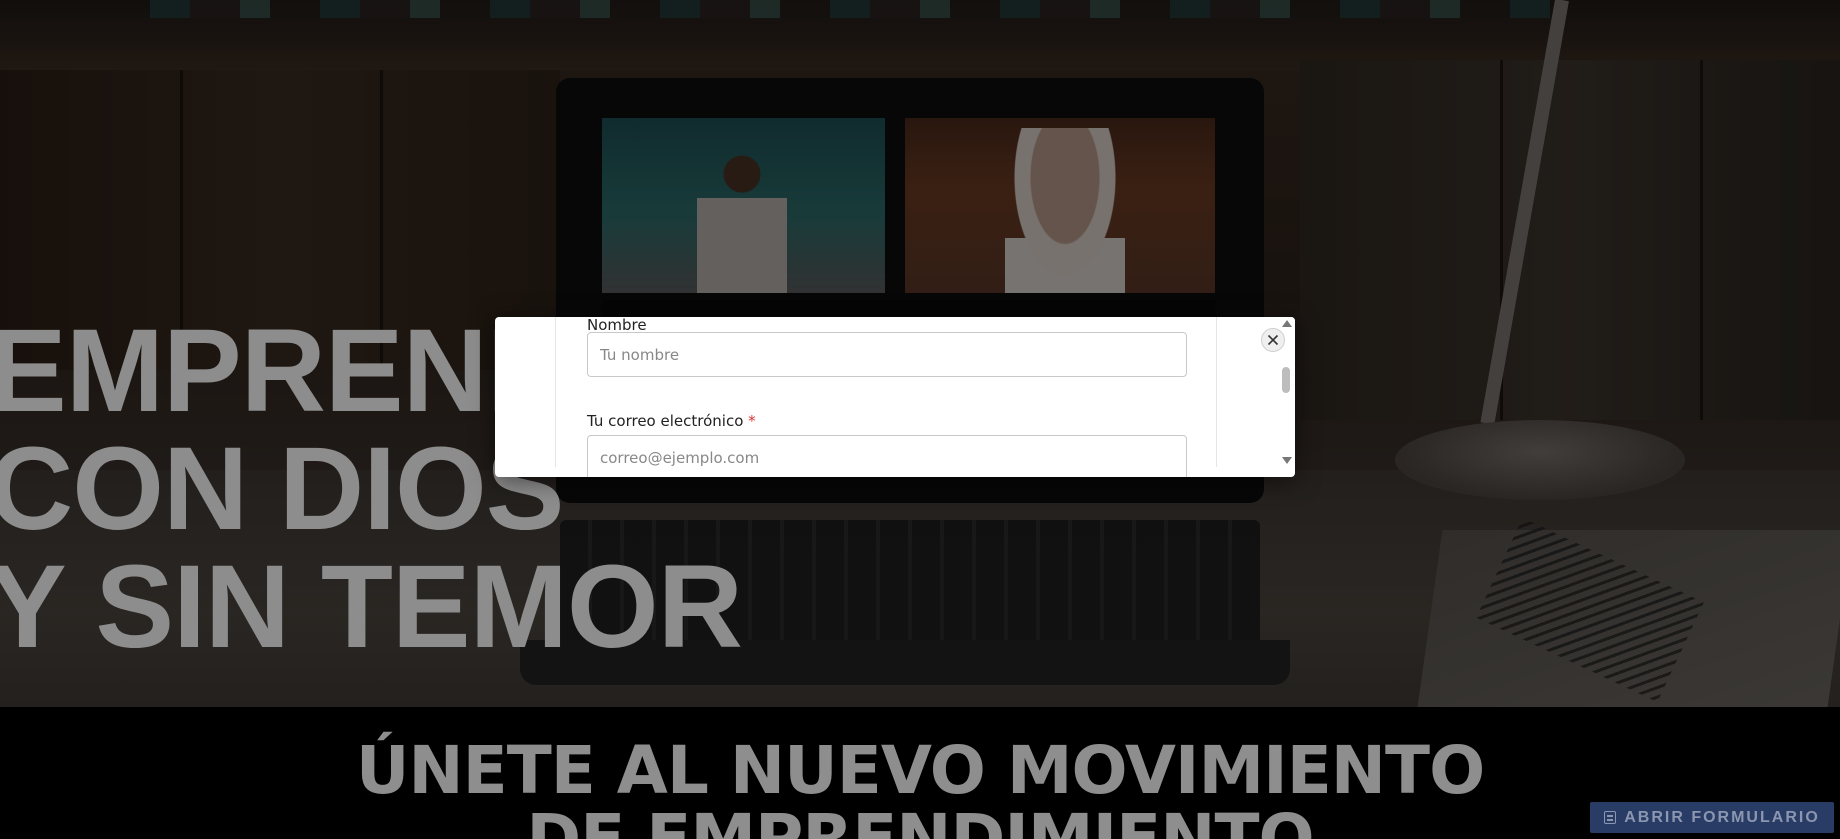 This screenshot has width=1840, height=839. Describe the element at coordinates (665, 421) in the screenshot. I see `email-label-text: Tu correo electrónico` at that location.